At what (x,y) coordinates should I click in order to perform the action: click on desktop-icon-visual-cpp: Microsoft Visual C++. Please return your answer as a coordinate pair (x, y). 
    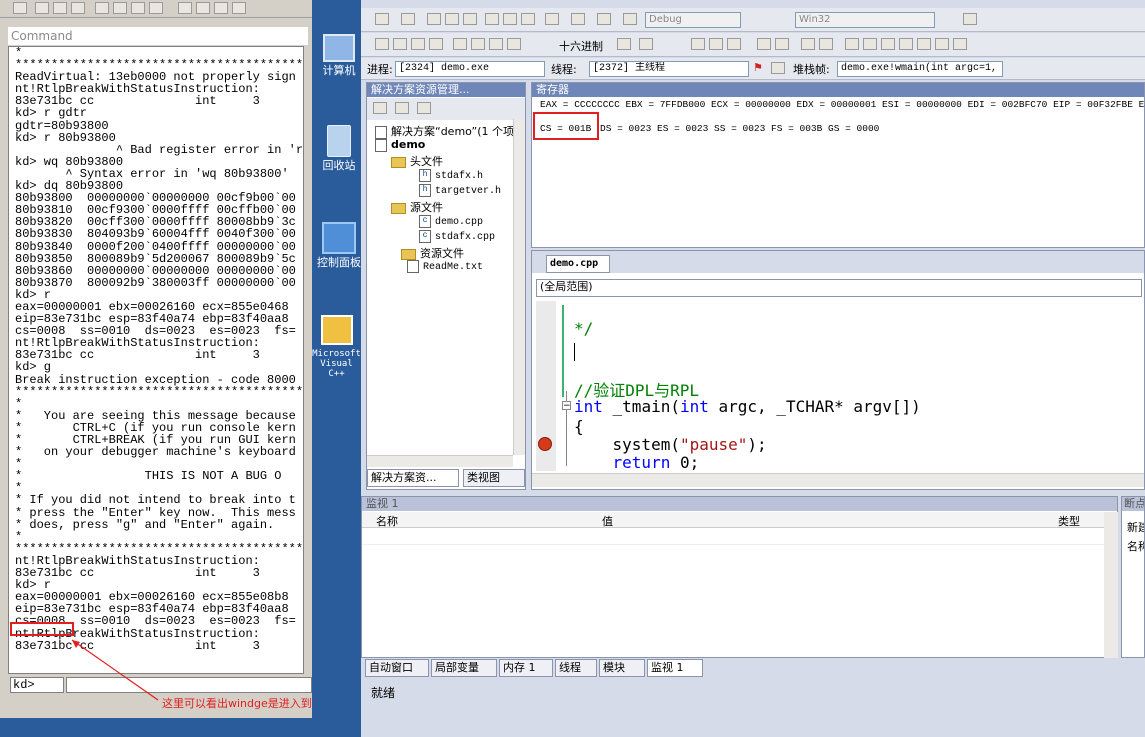
    Looking at the image, I should click on (336, 347).